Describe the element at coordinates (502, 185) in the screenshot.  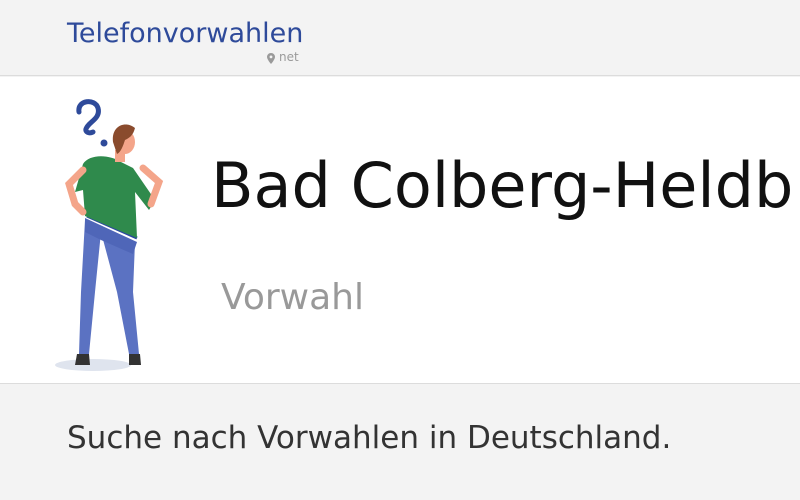
I see `place-title: Bad Colberg-Heldb` at that location.